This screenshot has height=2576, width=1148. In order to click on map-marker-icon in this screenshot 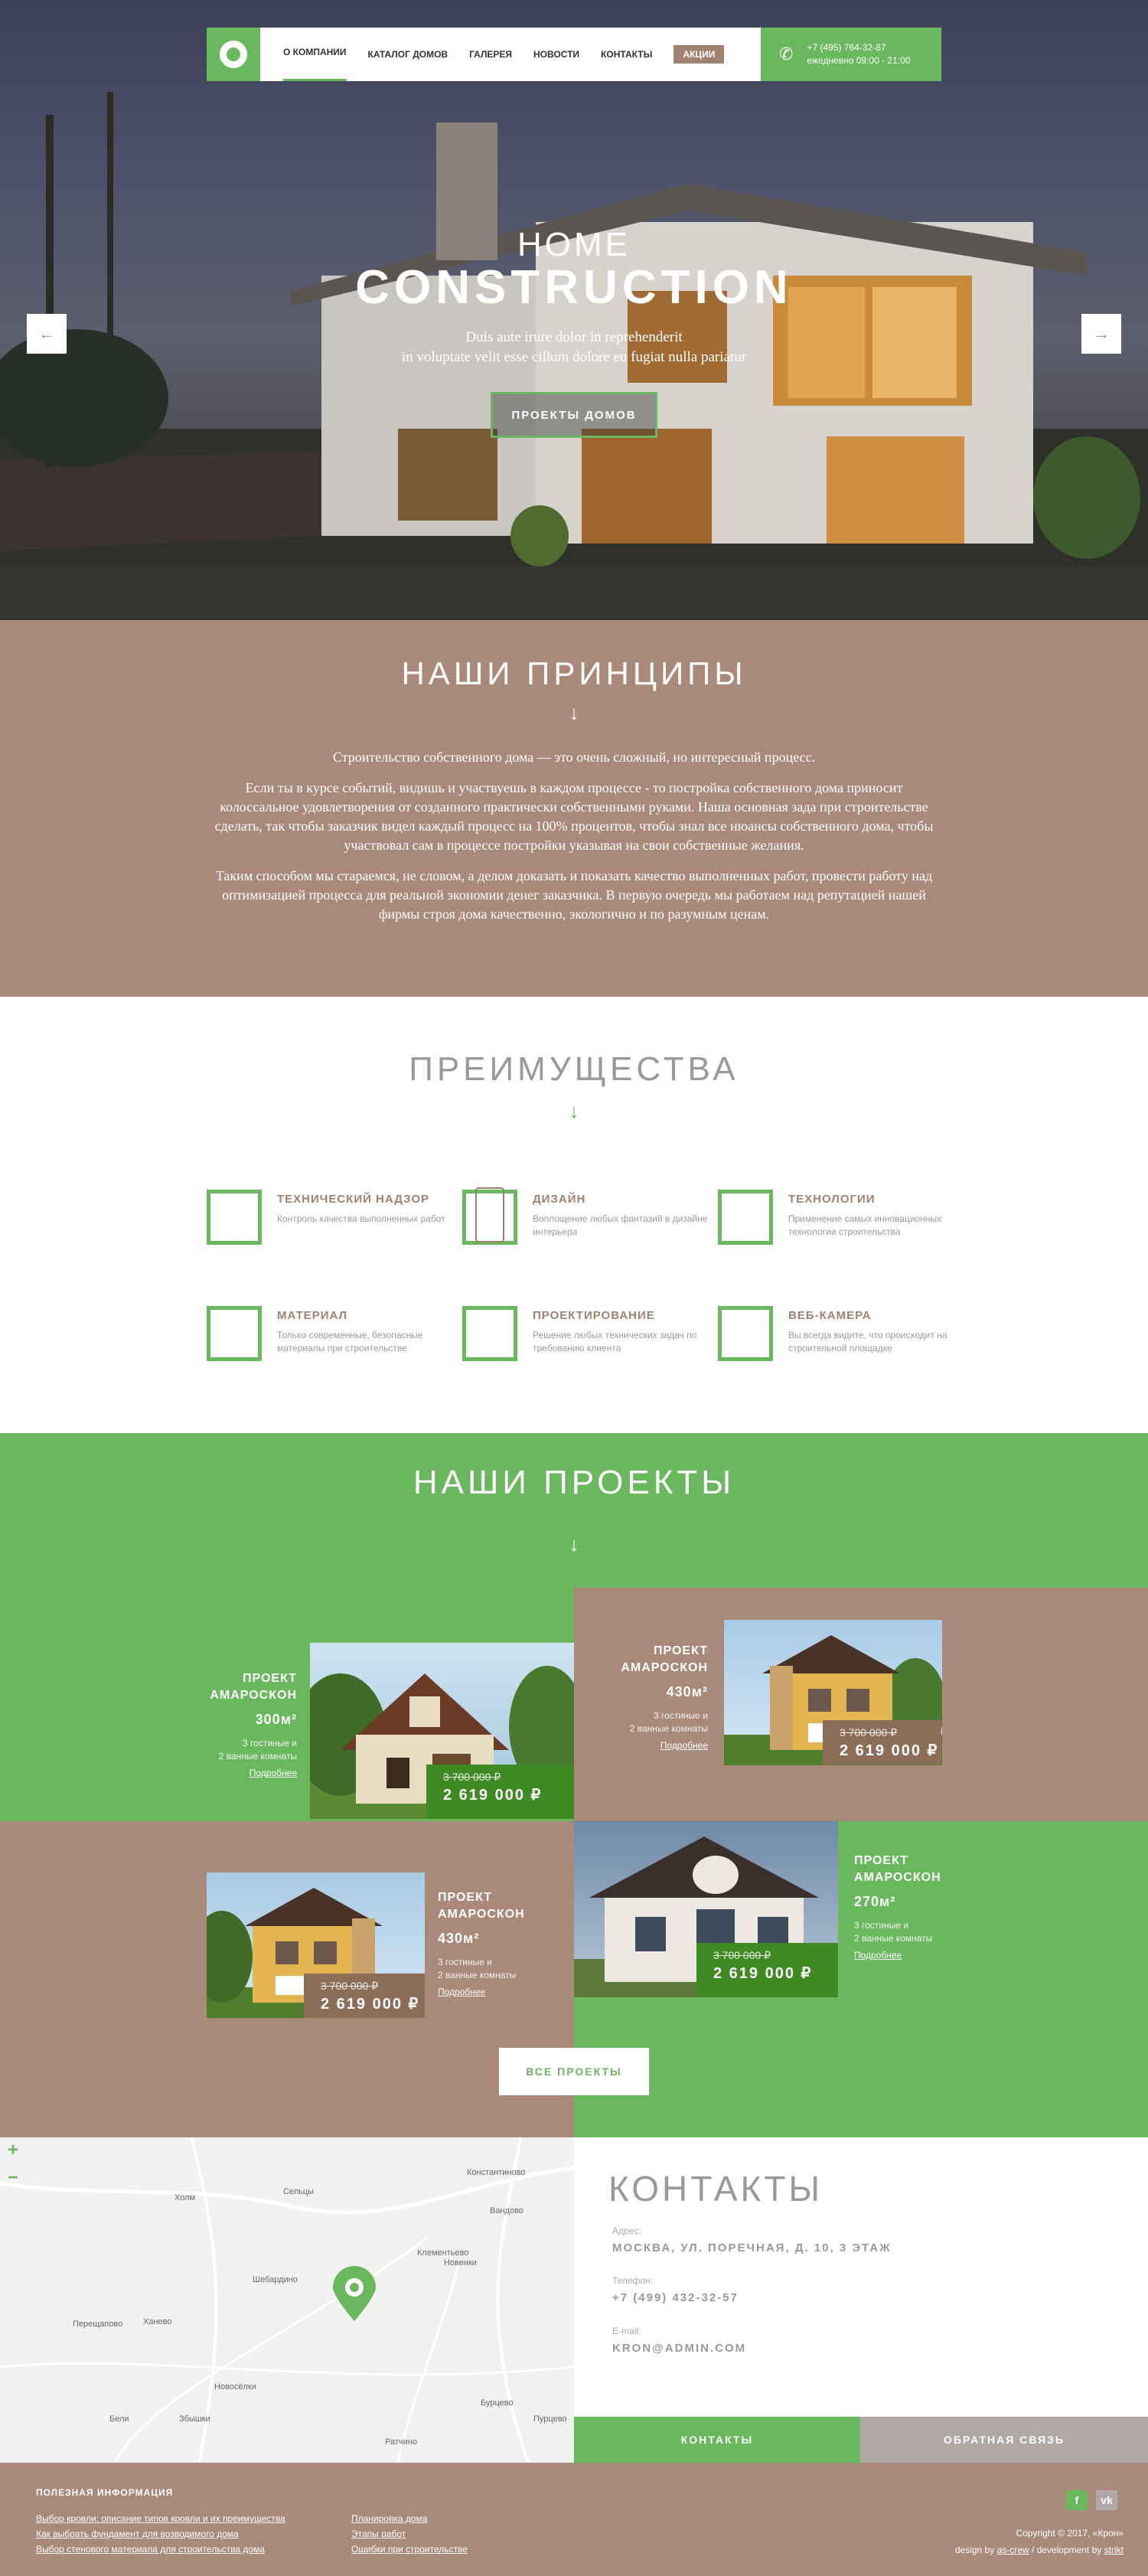, I will do `click(354, 2294)`.